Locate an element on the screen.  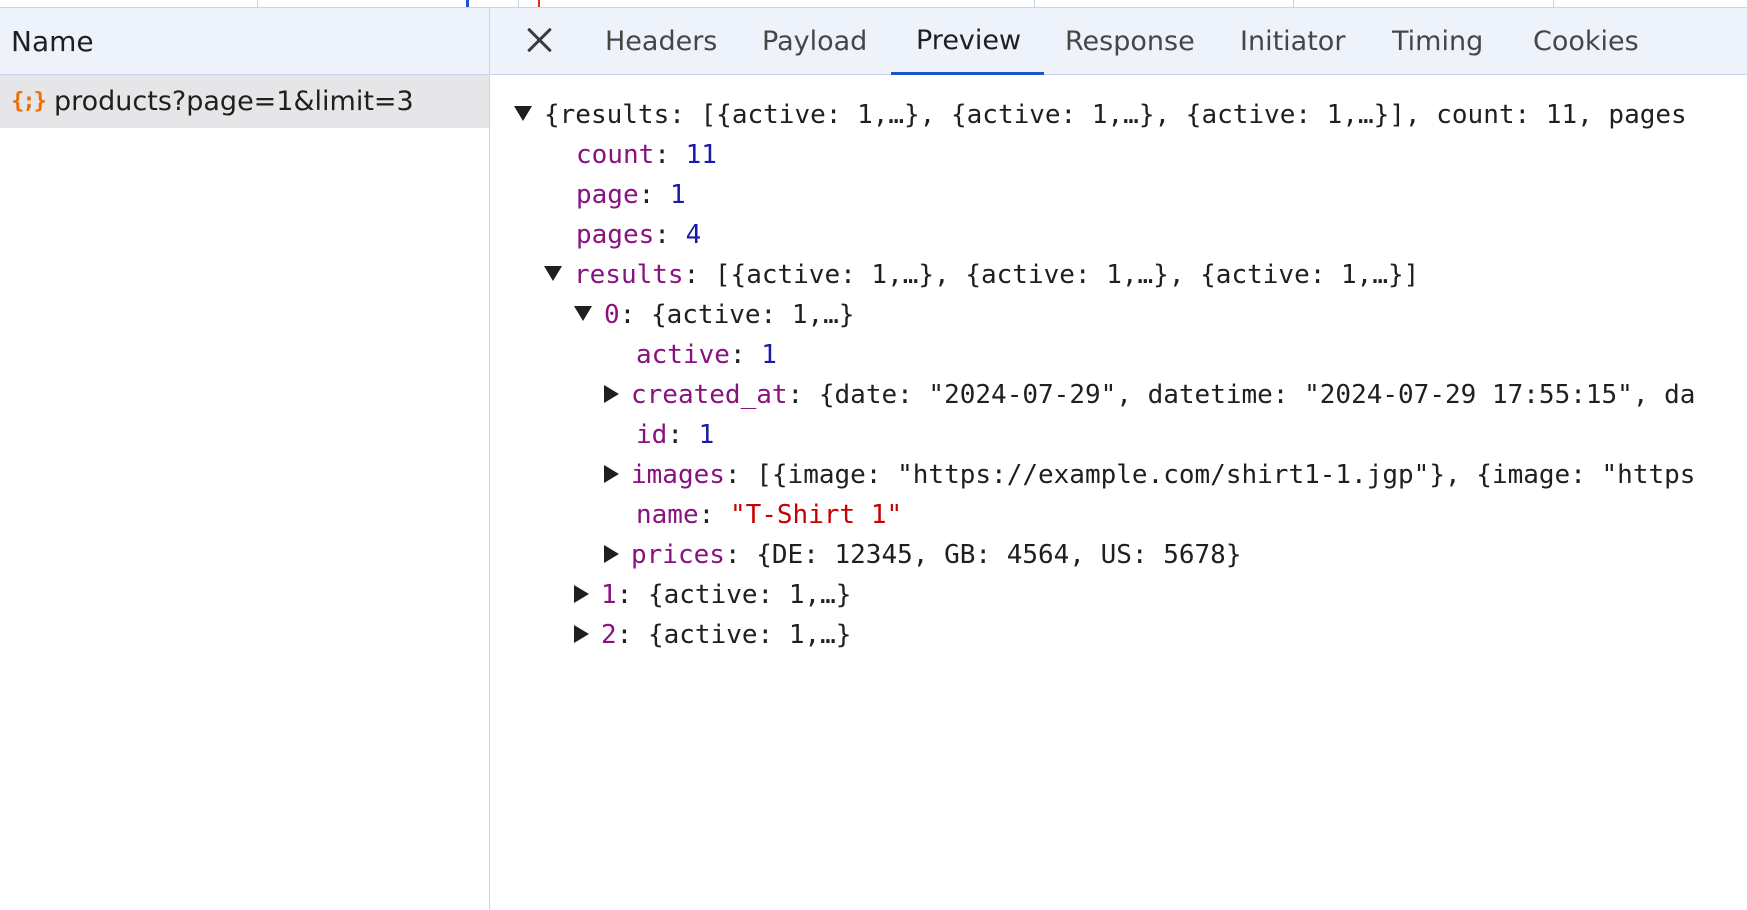
node-key: images is located at coordinates (678, 475).